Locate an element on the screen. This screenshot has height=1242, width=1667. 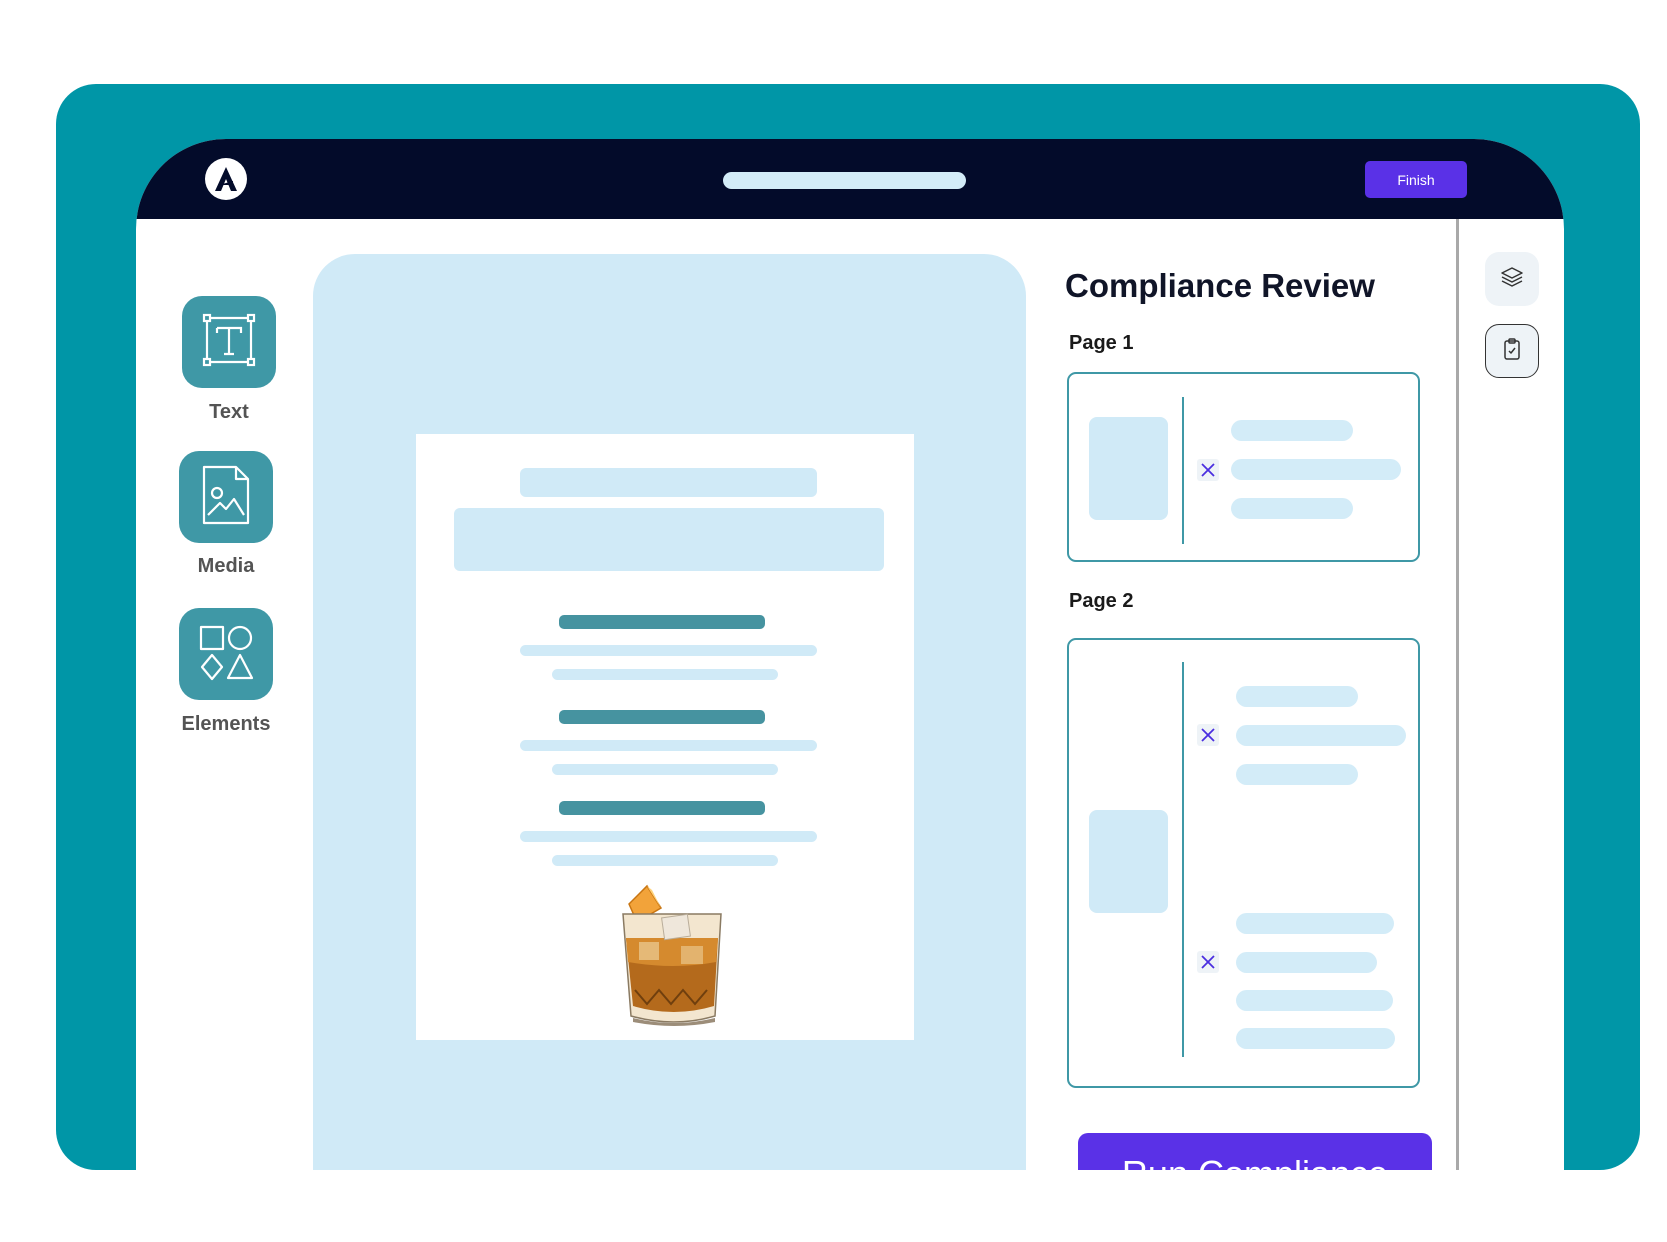
media-tool-button is located at coordinates (226, 497).